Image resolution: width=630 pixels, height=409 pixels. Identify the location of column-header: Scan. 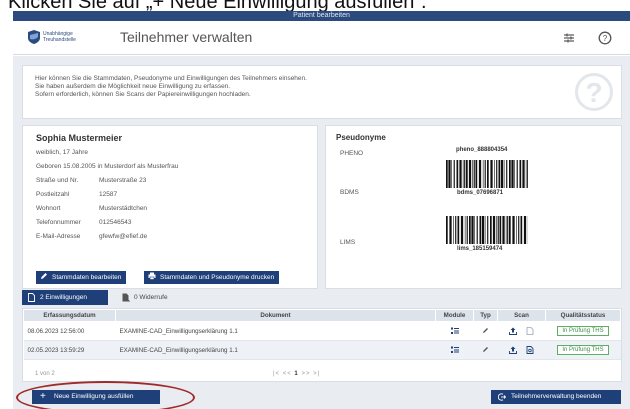
(521, 315).